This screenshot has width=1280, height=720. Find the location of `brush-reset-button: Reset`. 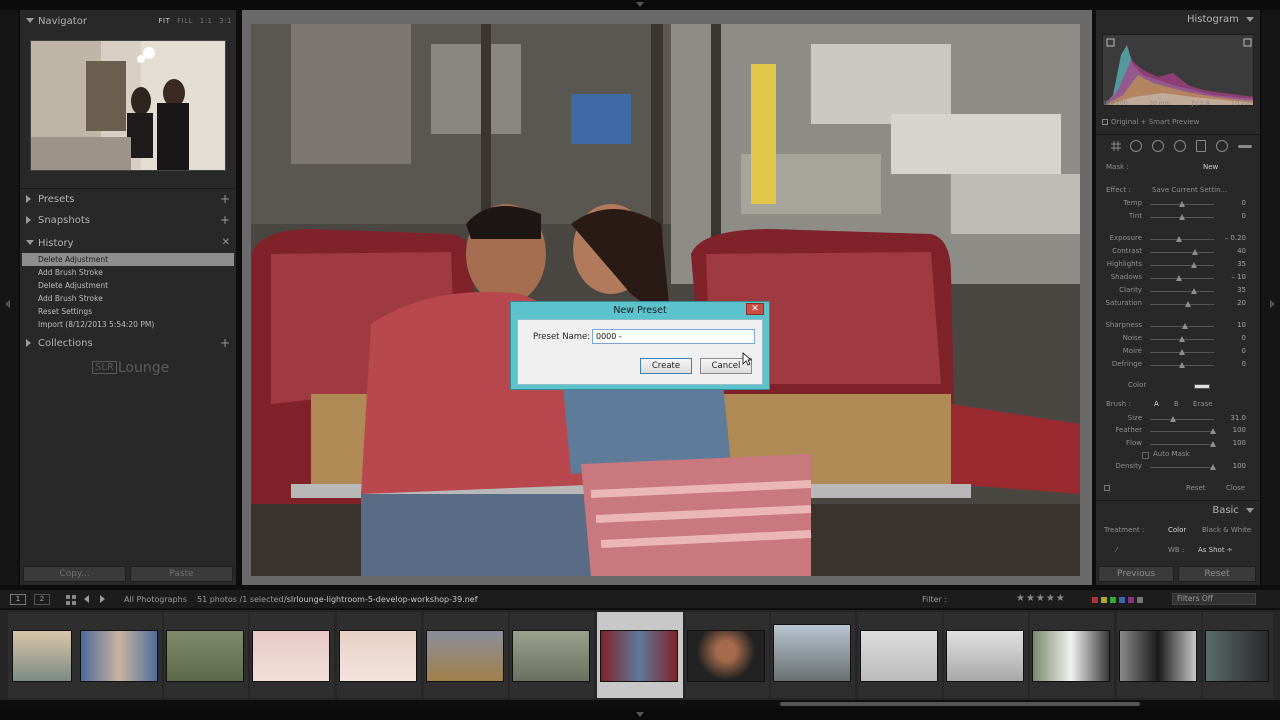

brush-reset-button: Reset is located at coordinates (1196, 488).